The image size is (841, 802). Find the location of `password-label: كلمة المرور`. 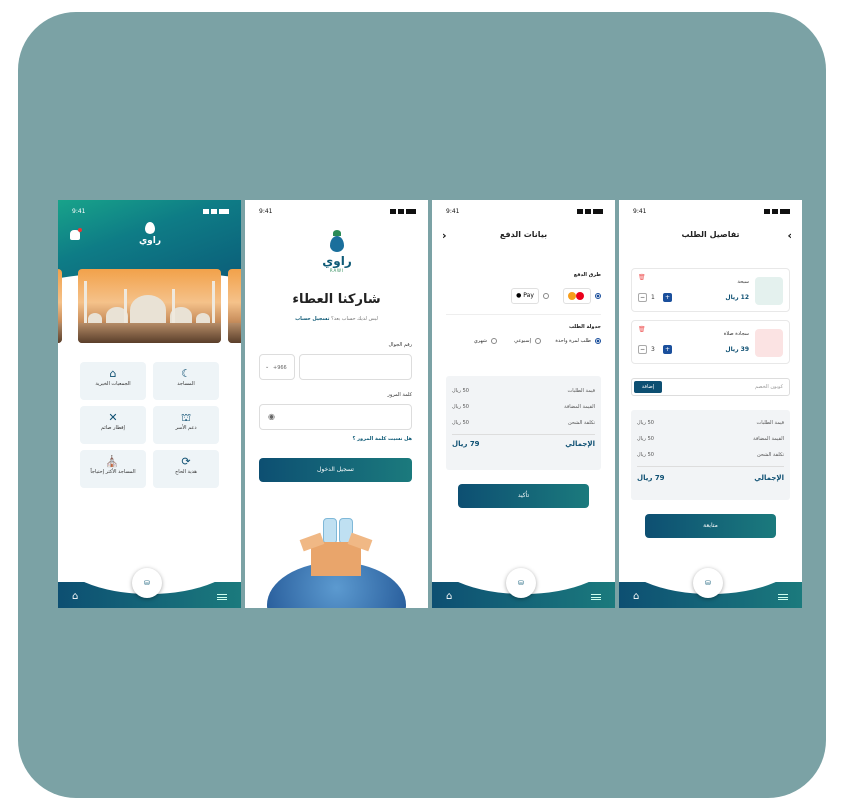

password-label: كلمة المرور is located at coordinates (399, 395).